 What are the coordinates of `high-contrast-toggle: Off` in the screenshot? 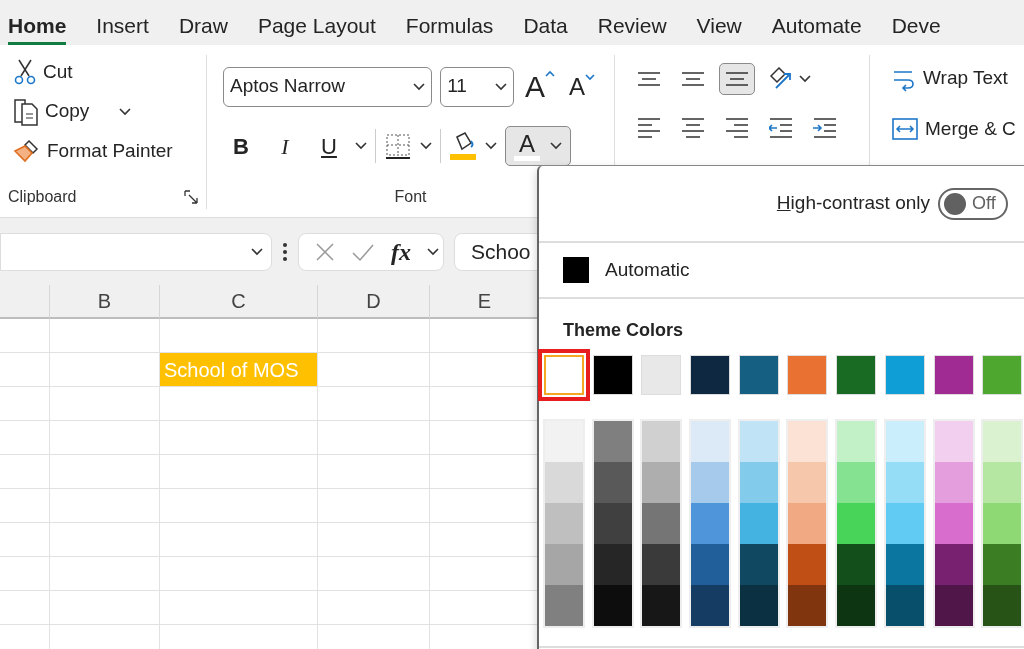 It's located at (973, 203).